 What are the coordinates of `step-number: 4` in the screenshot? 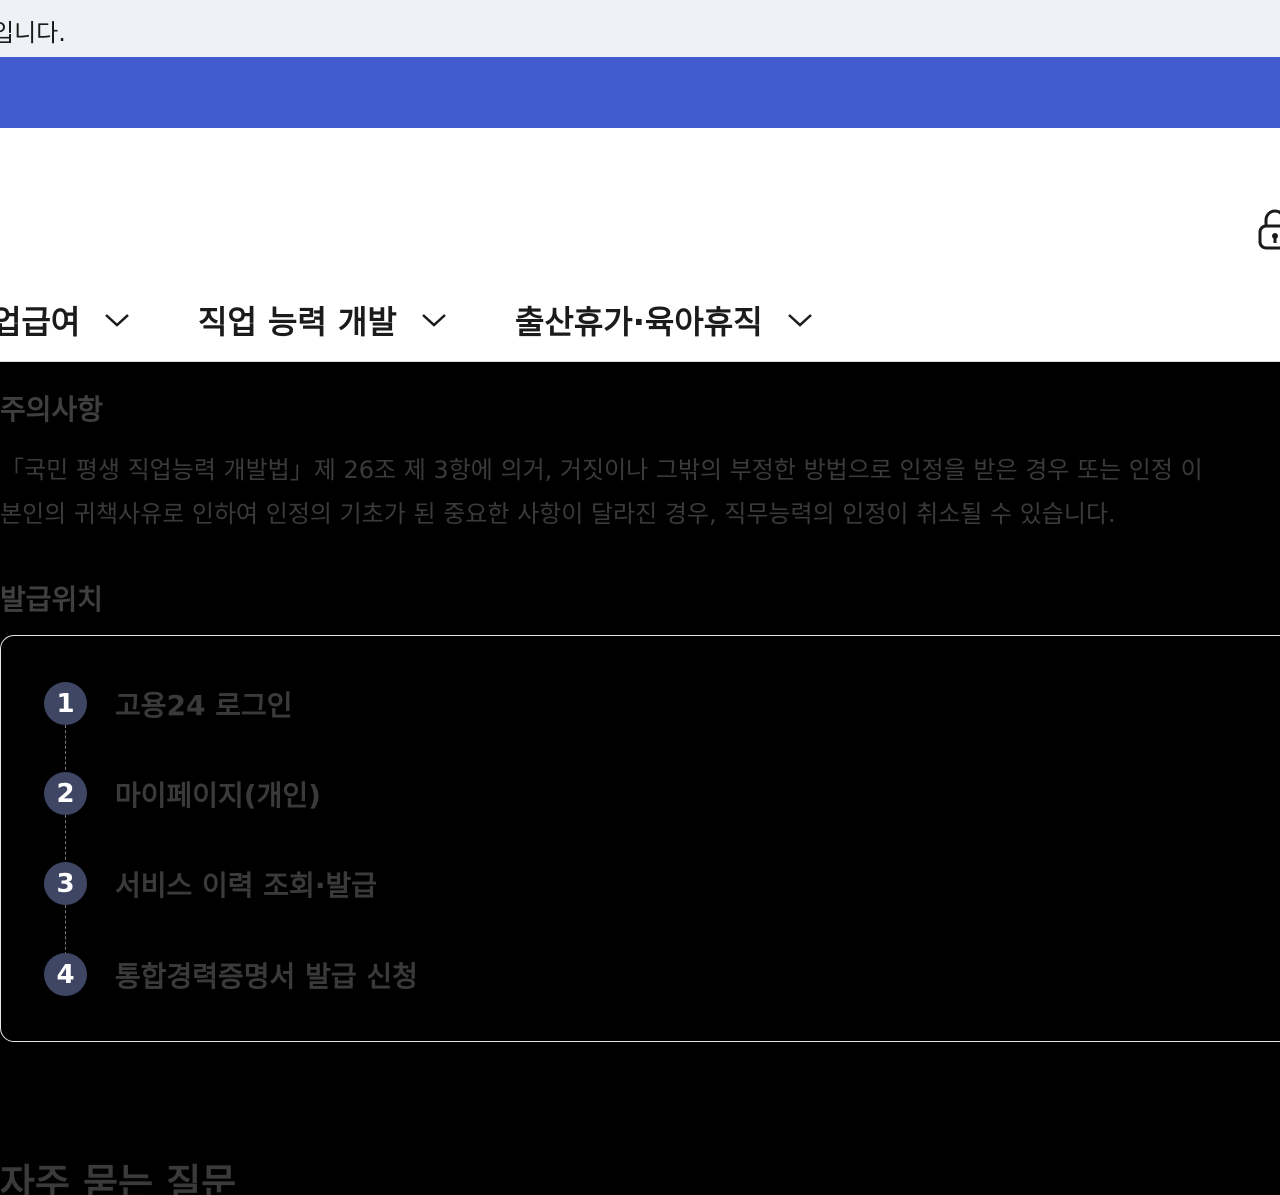 It's located at (65, 974).